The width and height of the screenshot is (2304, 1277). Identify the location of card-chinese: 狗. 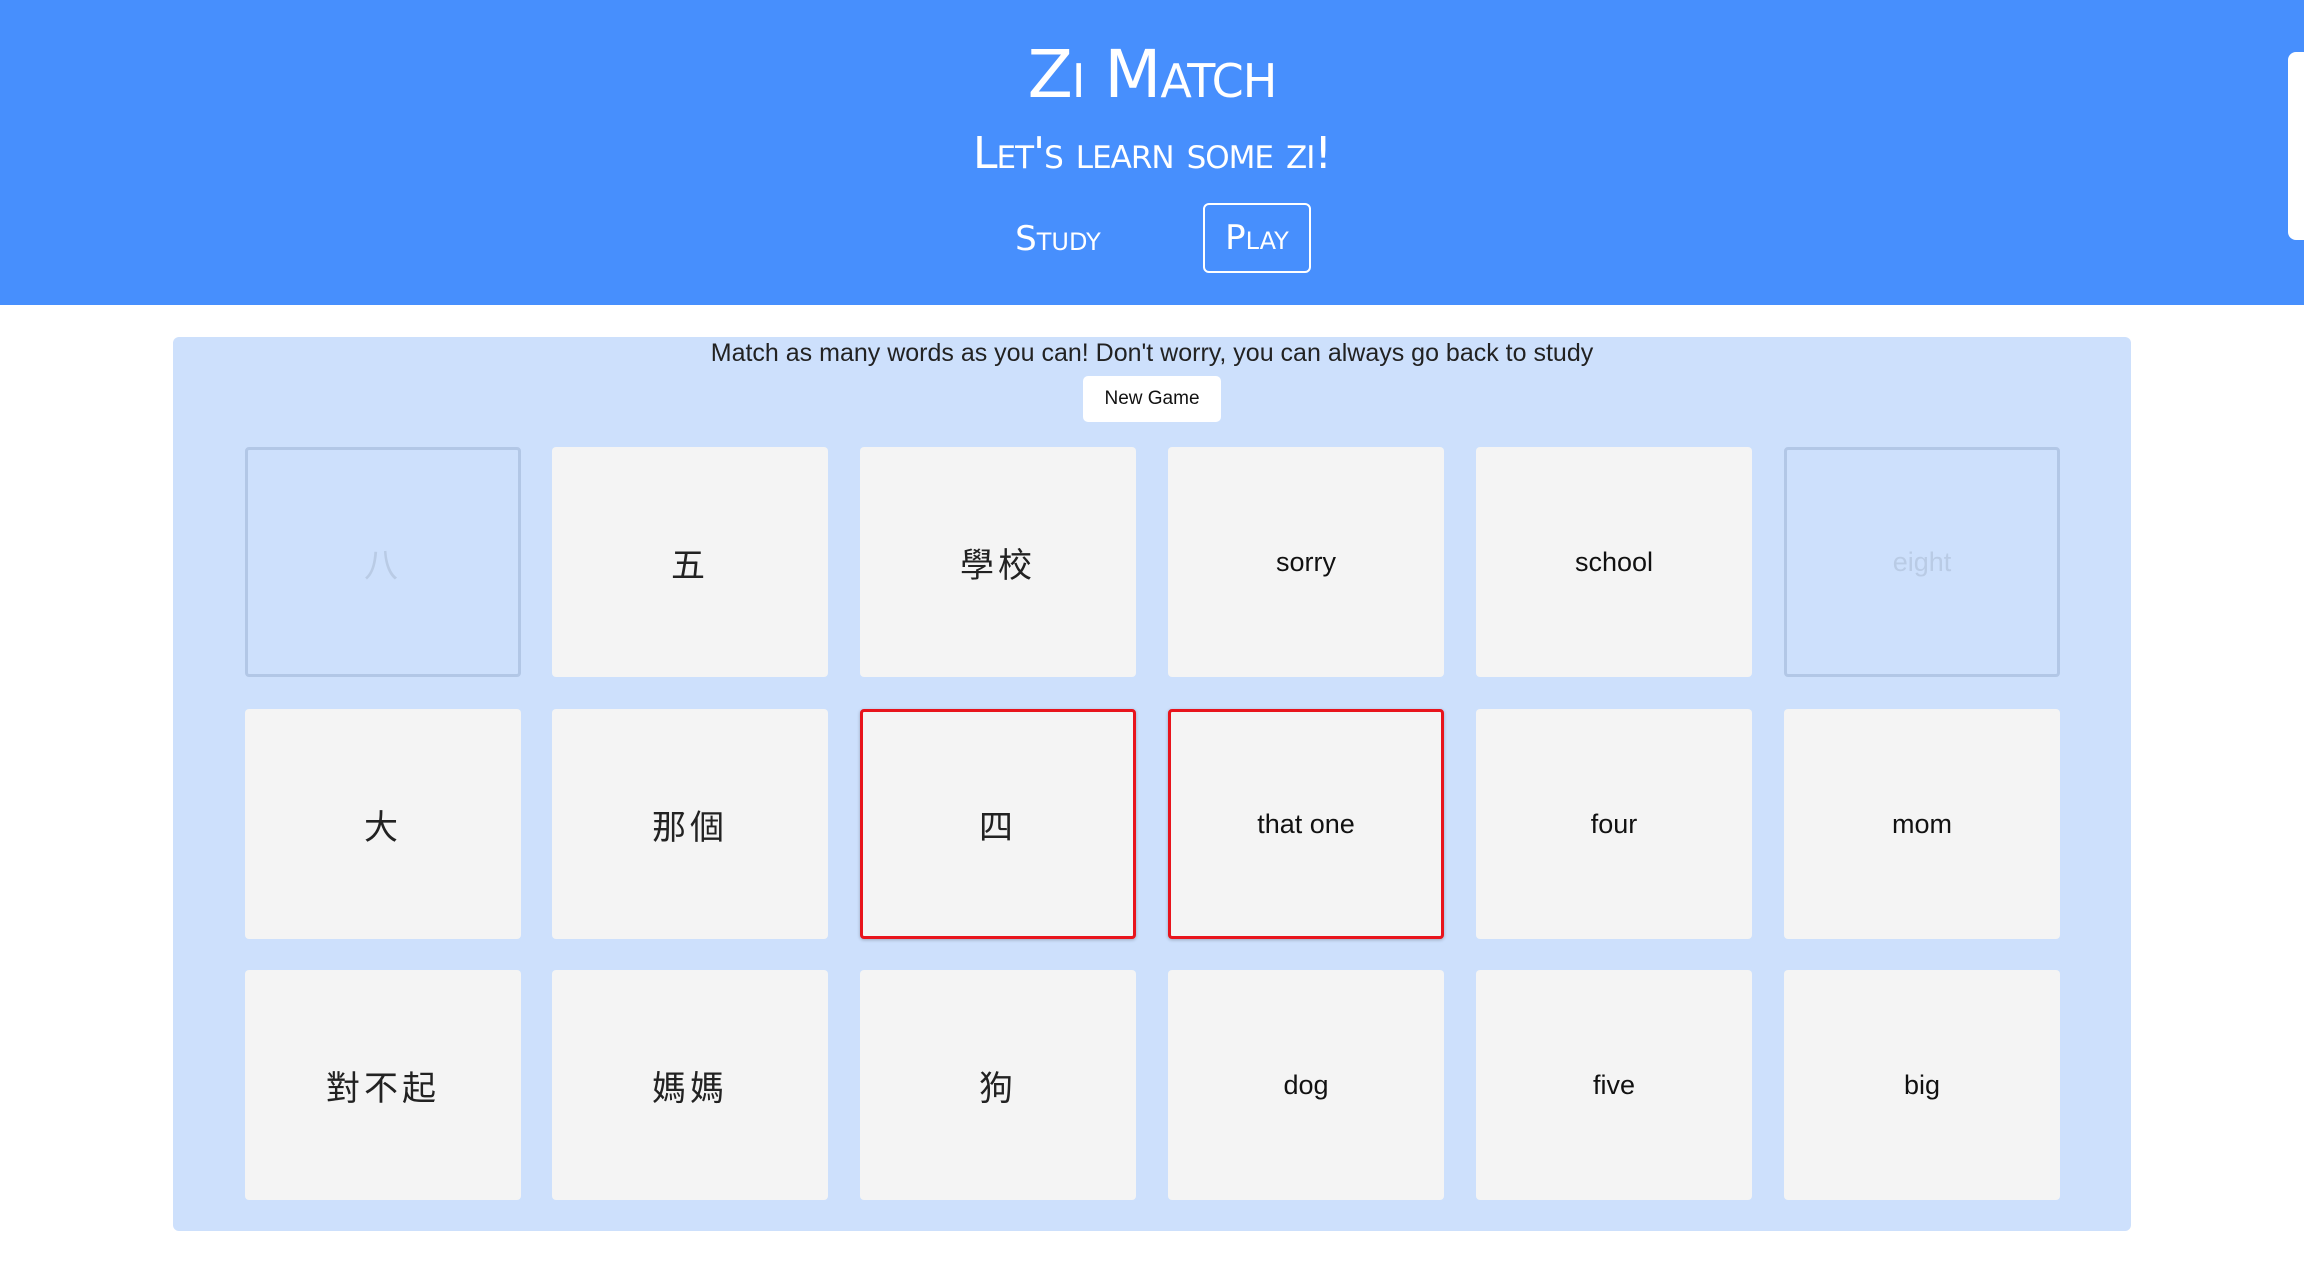
(998, 1085).